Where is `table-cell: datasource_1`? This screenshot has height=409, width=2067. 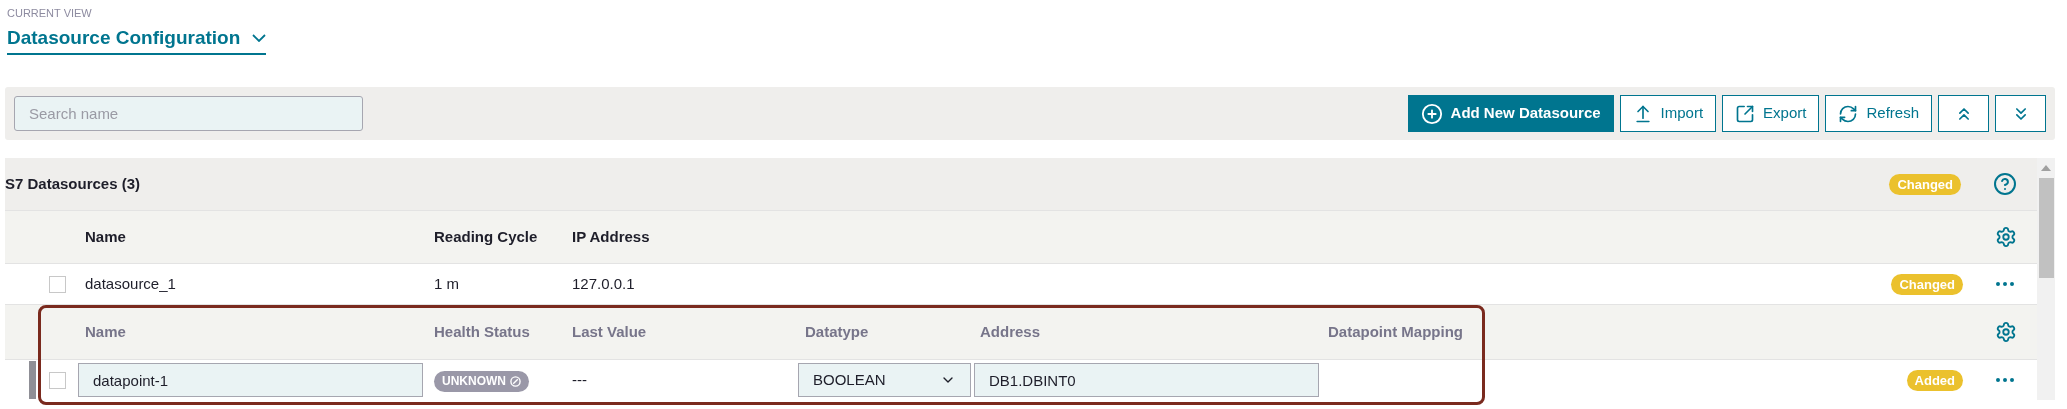 table-cell: datasource_1 is located at coordinates (130, 283).